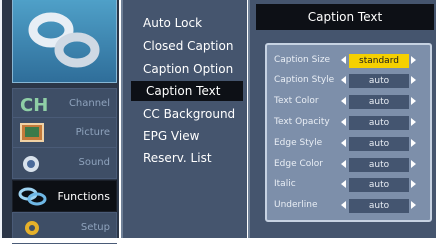 The width and height of the screenshot is (440, 244). I want to click on setting-row-italic: Italic auto, so click(354, 185).